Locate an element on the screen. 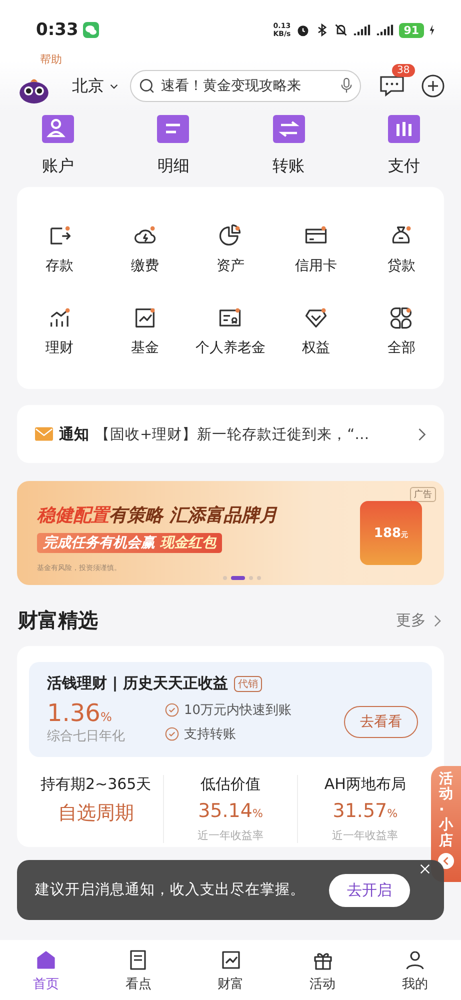 The image size is (461, 1000). view-button: 去看看 is located at coordinates (381, 722).